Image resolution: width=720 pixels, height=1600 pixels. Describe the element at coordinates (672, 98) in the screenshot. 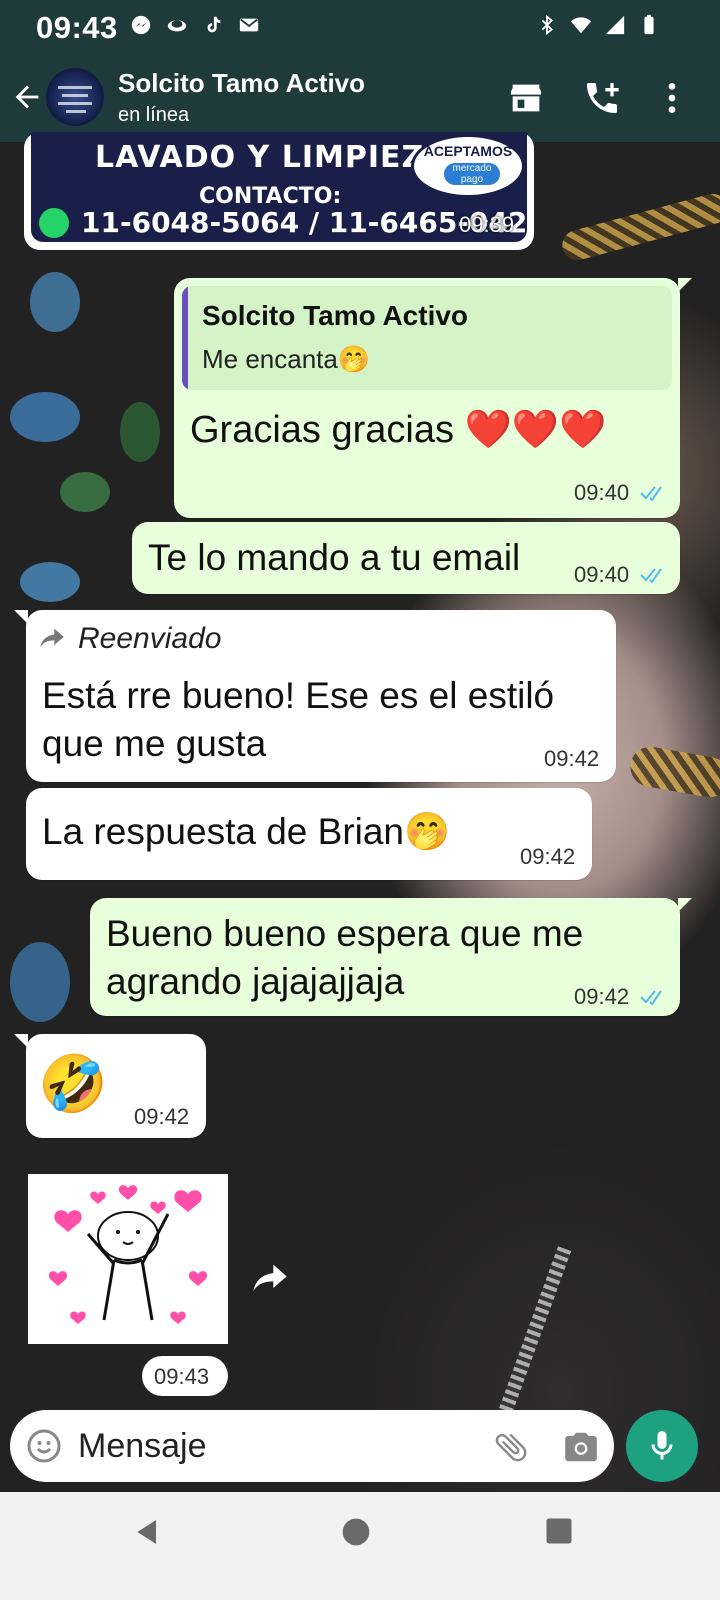

I see `more-options-icon` at that location.